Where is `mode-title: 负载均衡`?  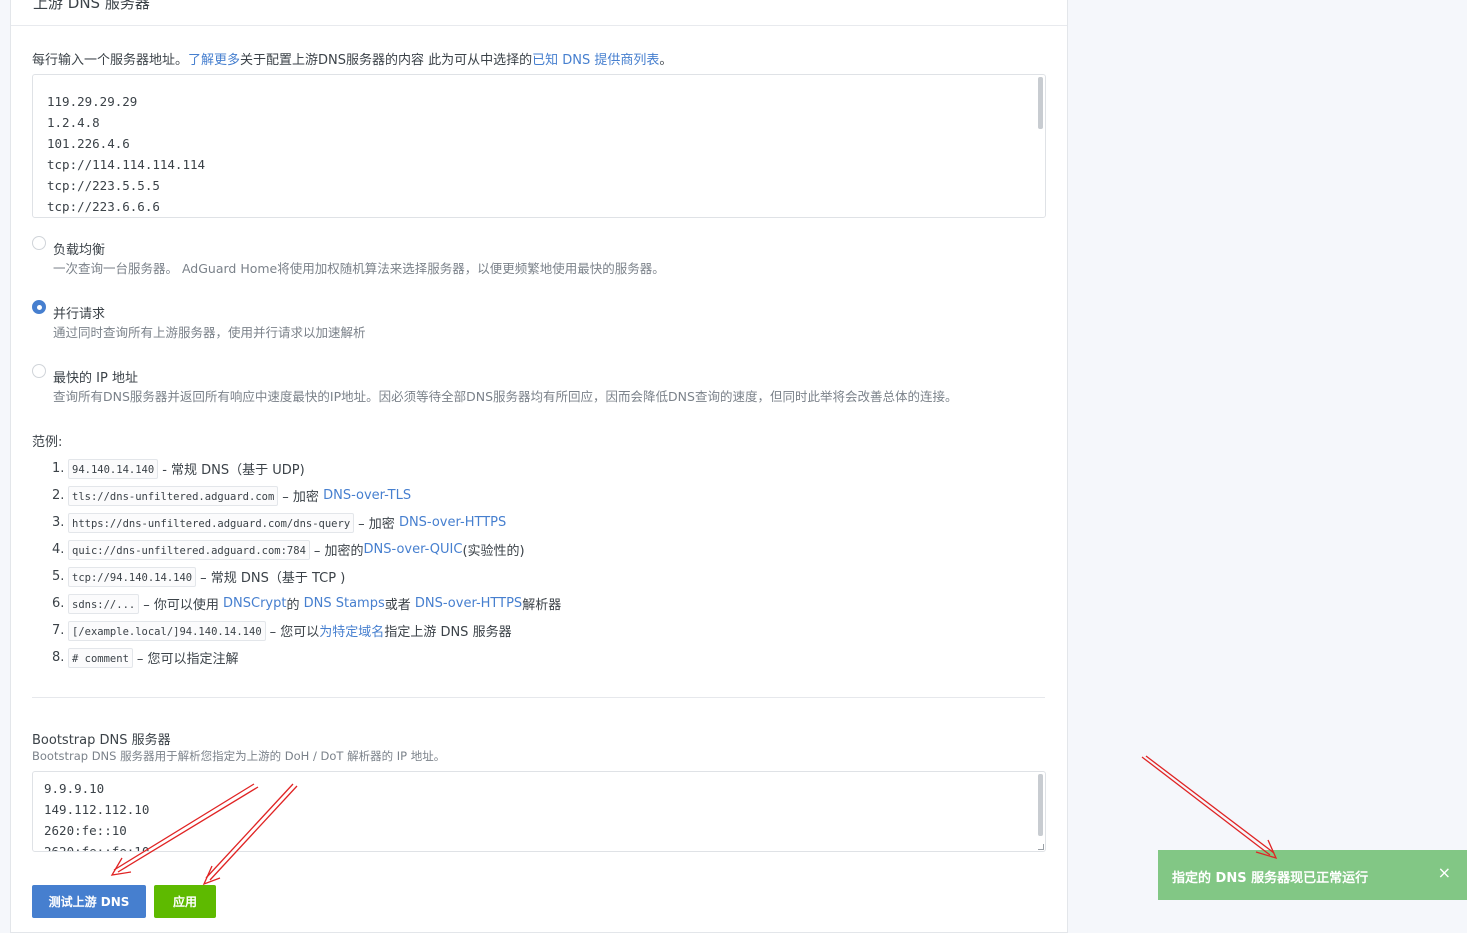 mode-title: 负载均衡 is located at coordinates (79, 250).